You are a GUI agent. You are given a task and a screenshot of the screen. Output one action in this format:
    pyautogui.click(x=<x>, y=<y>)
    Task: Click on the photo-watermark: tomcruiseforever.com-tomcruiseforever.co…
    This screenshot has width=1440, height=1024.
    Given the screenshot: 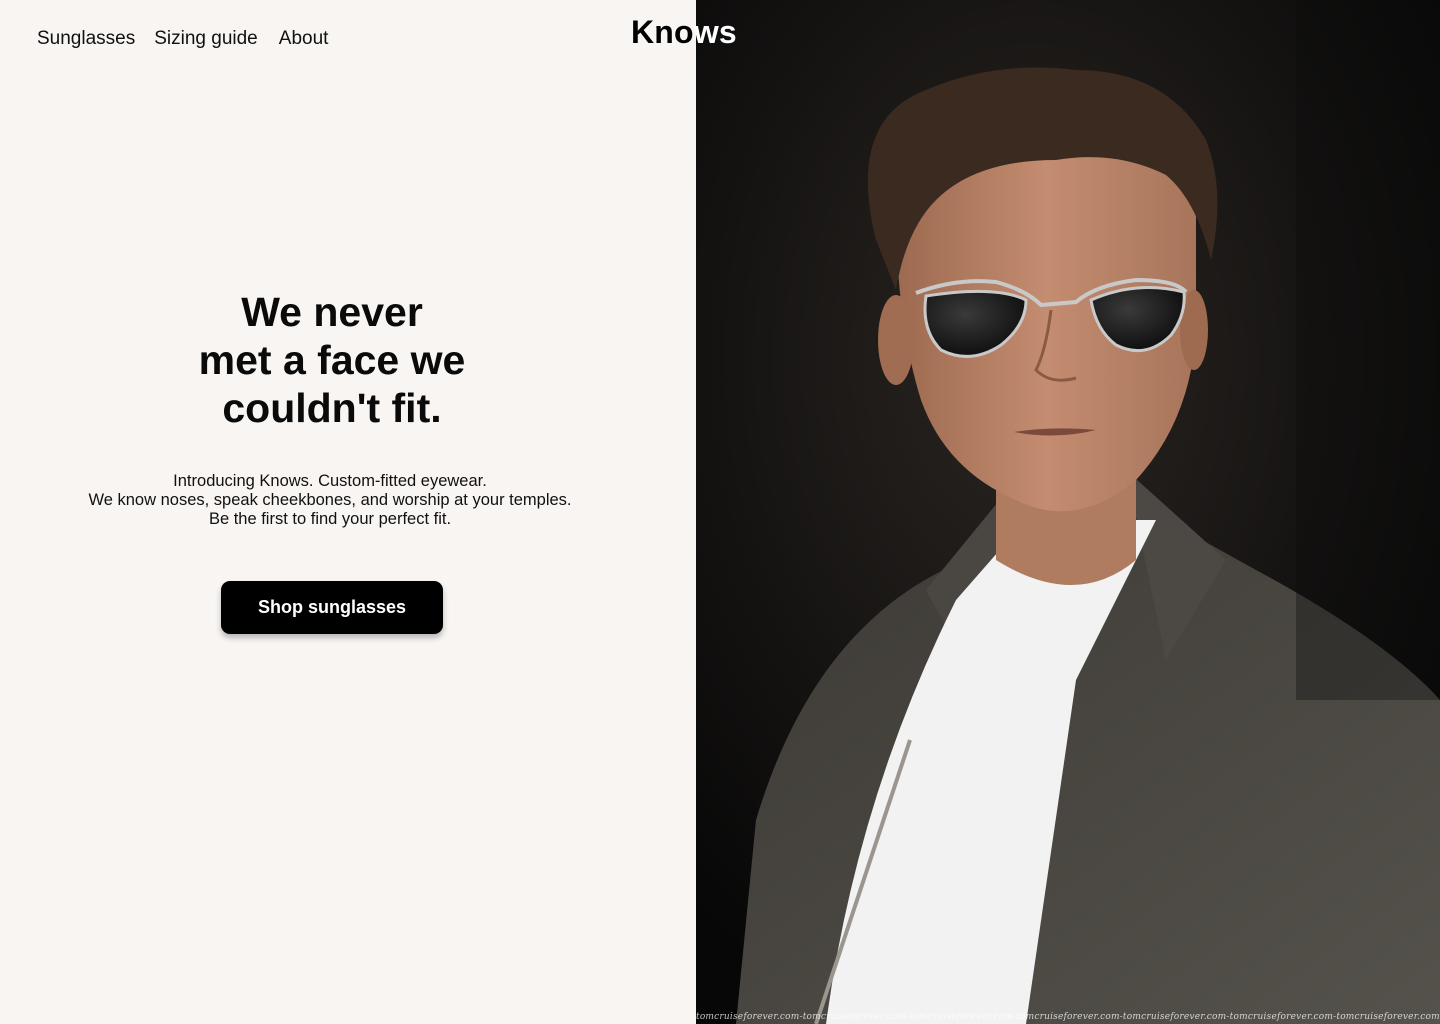 What is the action you would take?
    pyautogui.click(x=1068, y=1017)
    